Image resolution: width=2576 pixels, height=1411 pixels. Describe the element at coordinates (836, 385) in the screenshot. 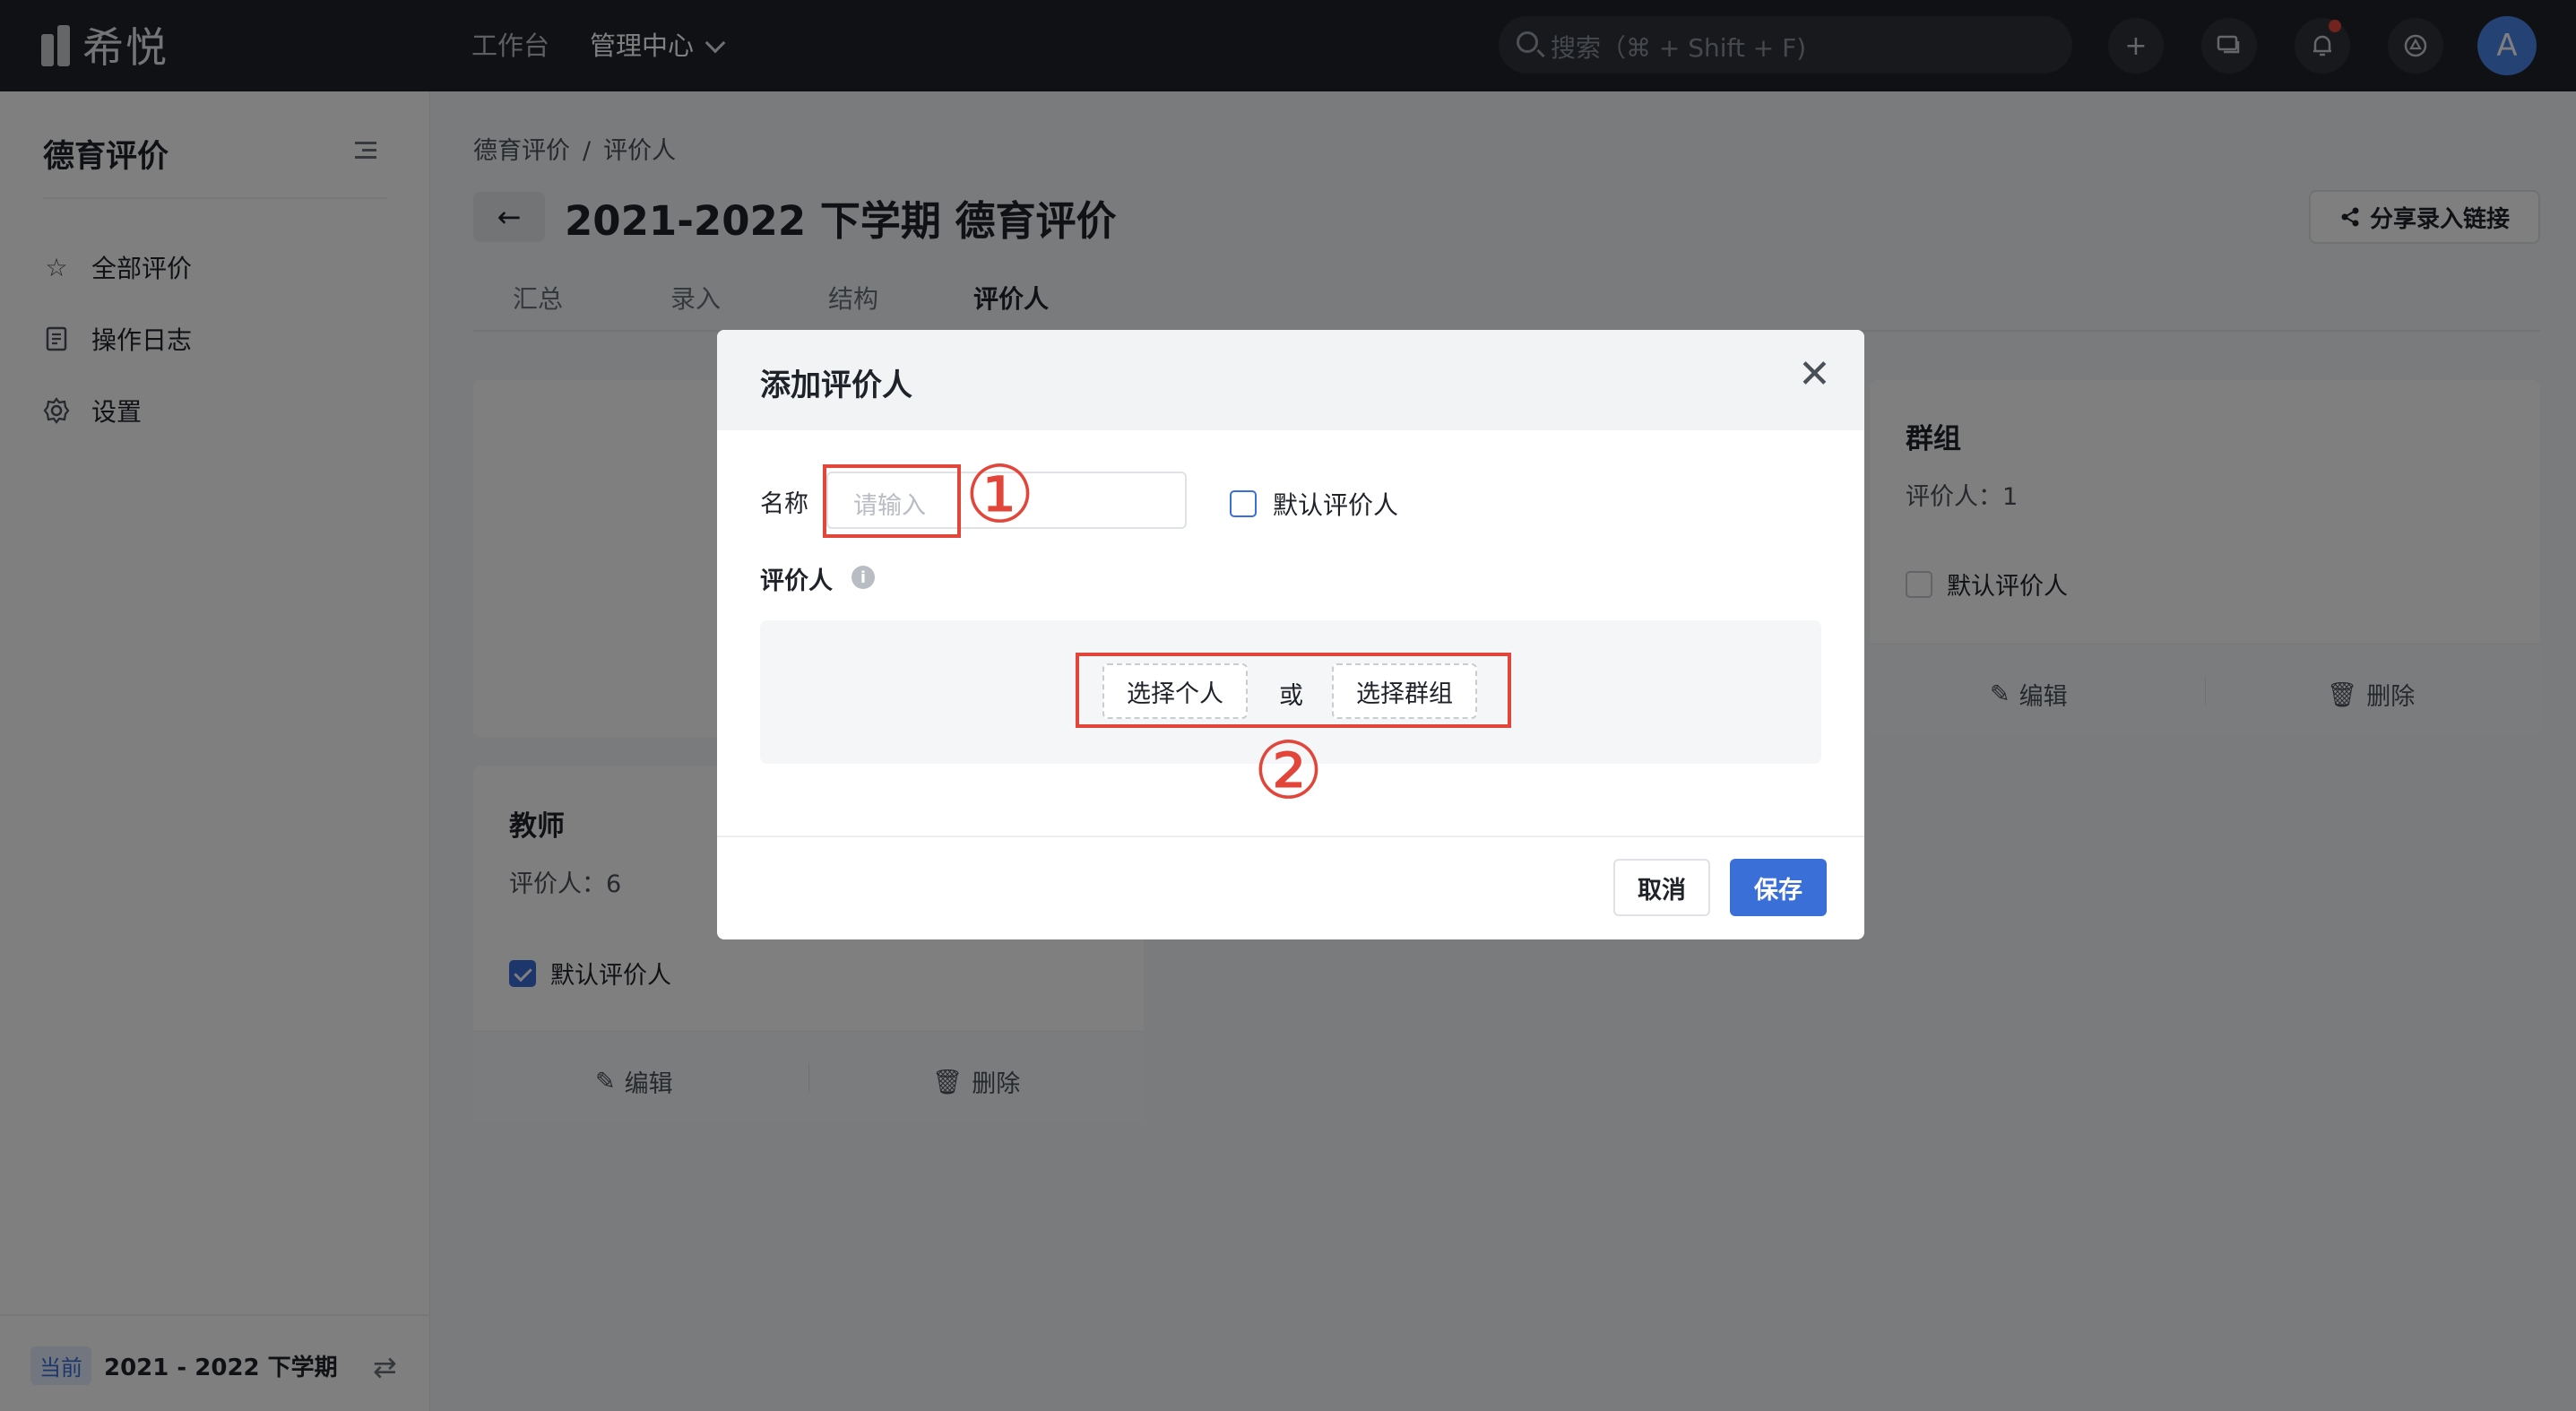

I see `dialog-title: 添加评价人` at that location.